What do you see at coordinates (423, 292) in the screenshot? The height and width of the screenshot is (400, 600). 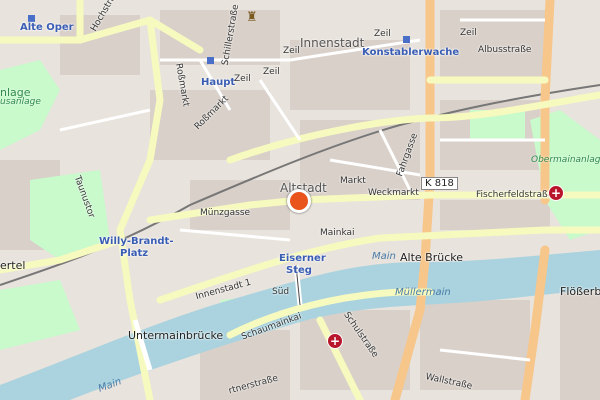 I see `water-label-mullermain: Müllermain` at bounding box center [423, 292].